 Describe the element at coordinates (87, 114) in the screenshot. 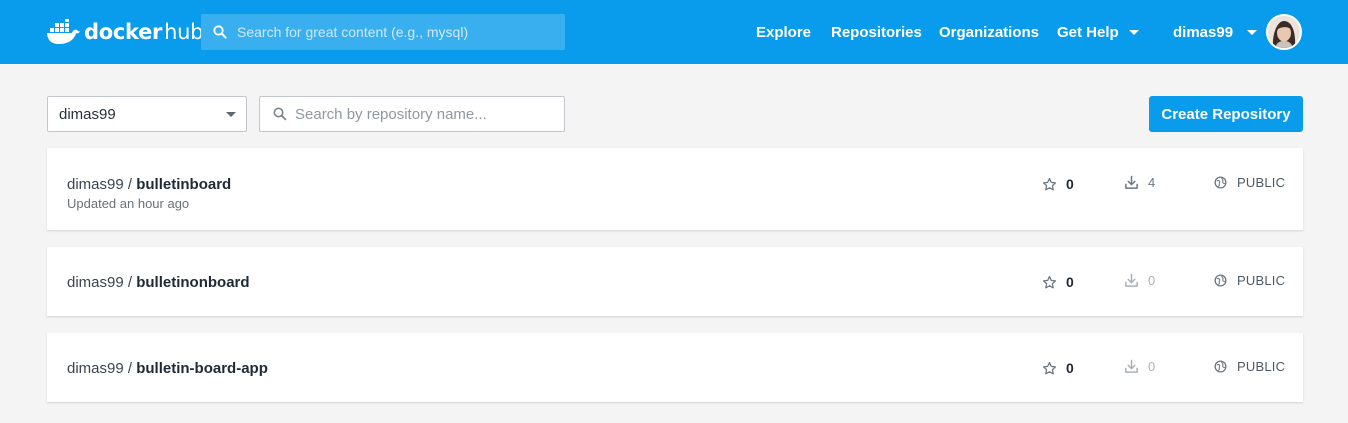

I see `namespace-value: dimas99` at that location.